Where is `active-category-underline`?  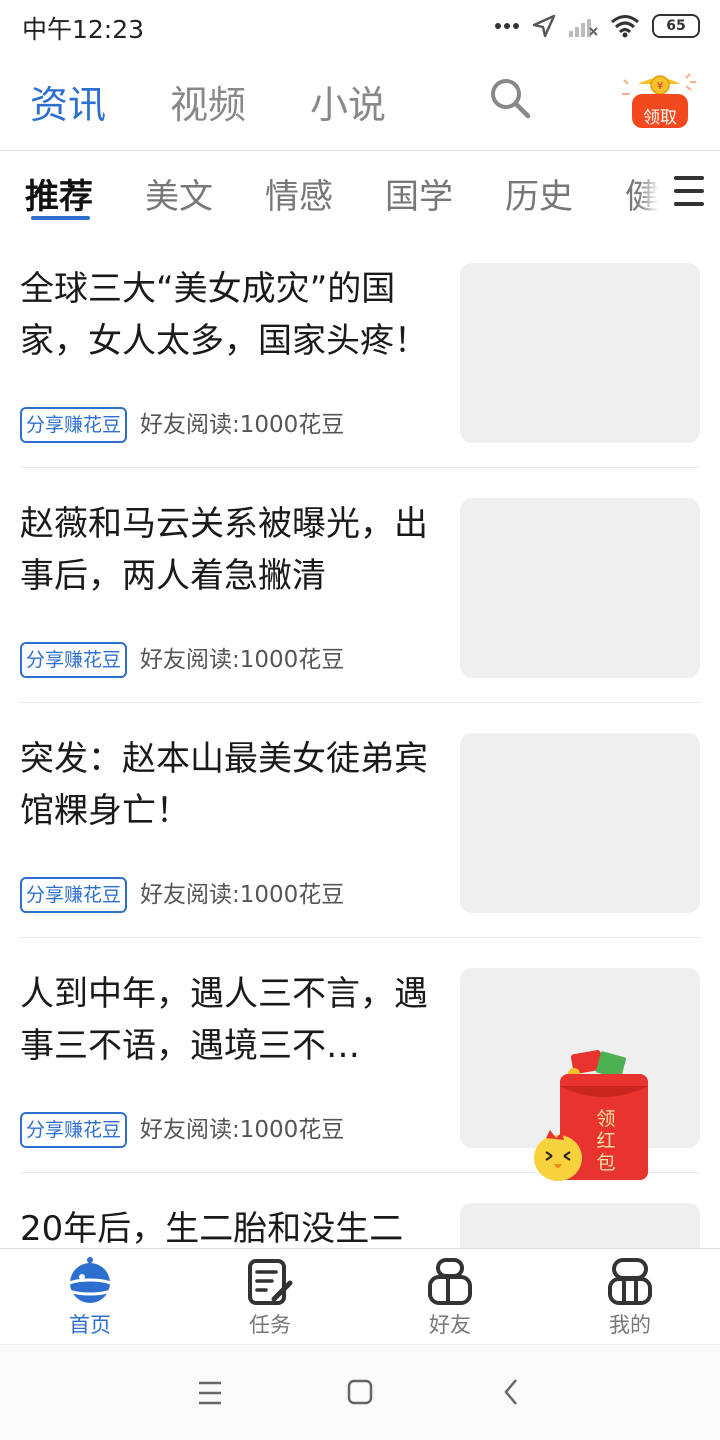 active-category-underline is located at coordinates (60, 218).